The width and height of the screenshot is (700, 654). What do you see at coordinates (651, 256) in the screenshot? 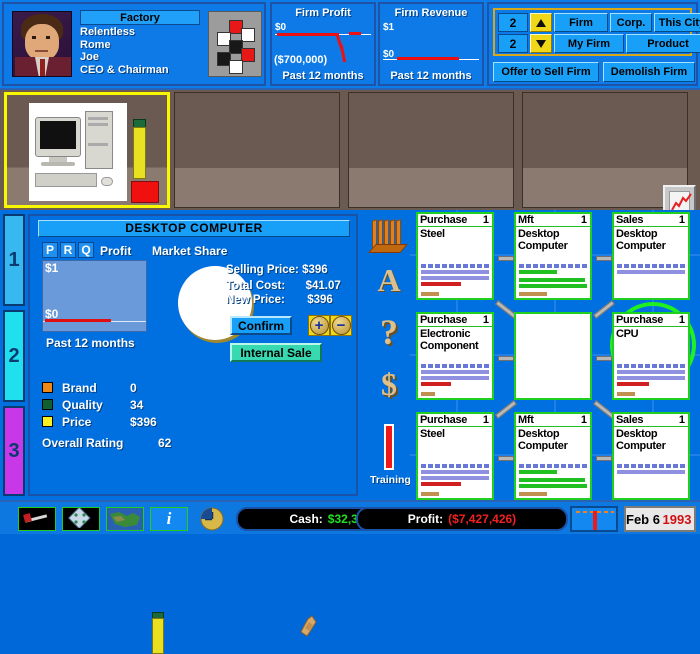
I see `factory-cell-2: Sales 1 Desktop Computer` at bounding box center [651, 256].